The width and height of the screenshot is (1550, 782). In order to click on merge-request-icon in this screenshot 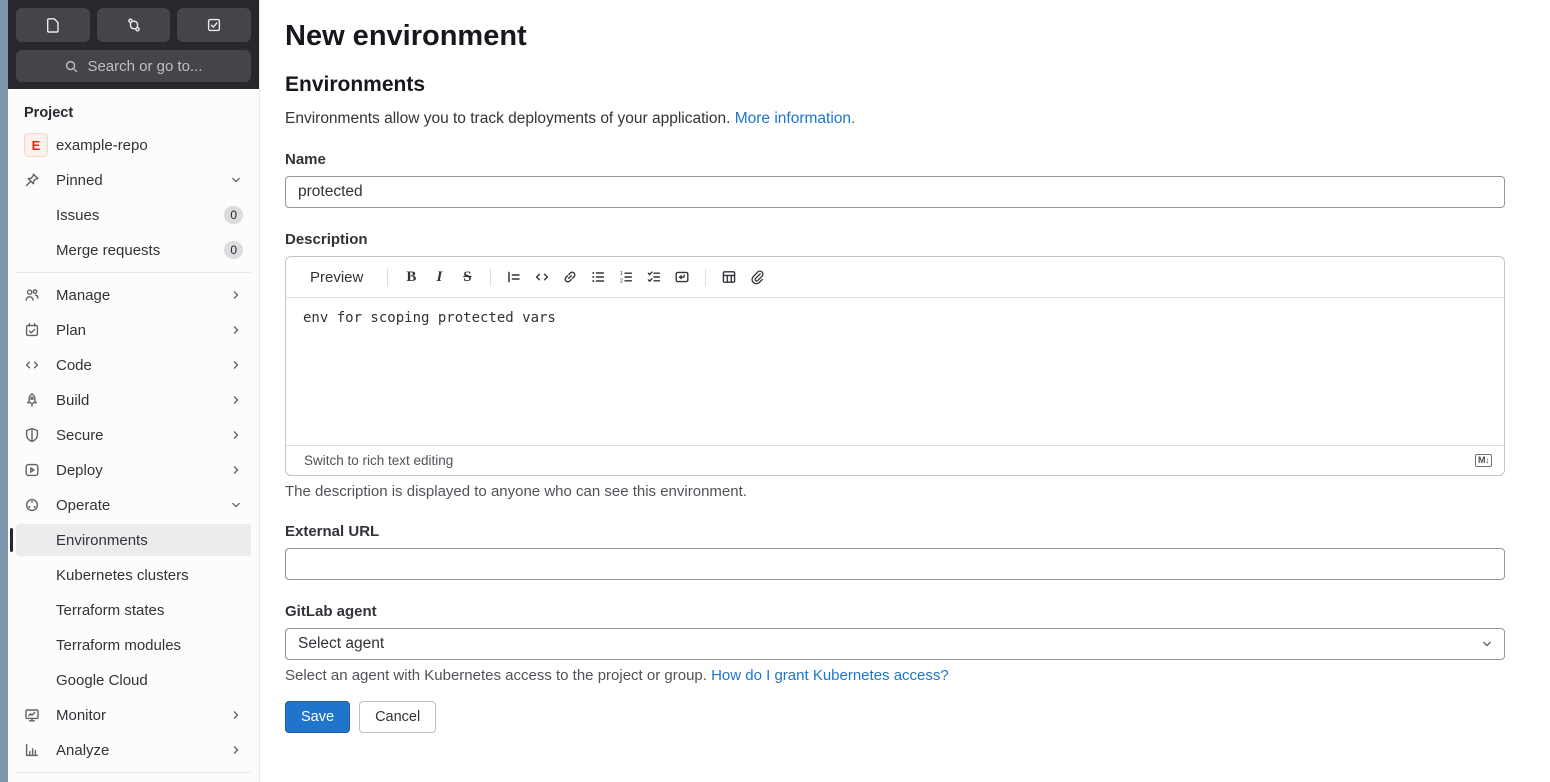, I will do `click(134, 25)`.